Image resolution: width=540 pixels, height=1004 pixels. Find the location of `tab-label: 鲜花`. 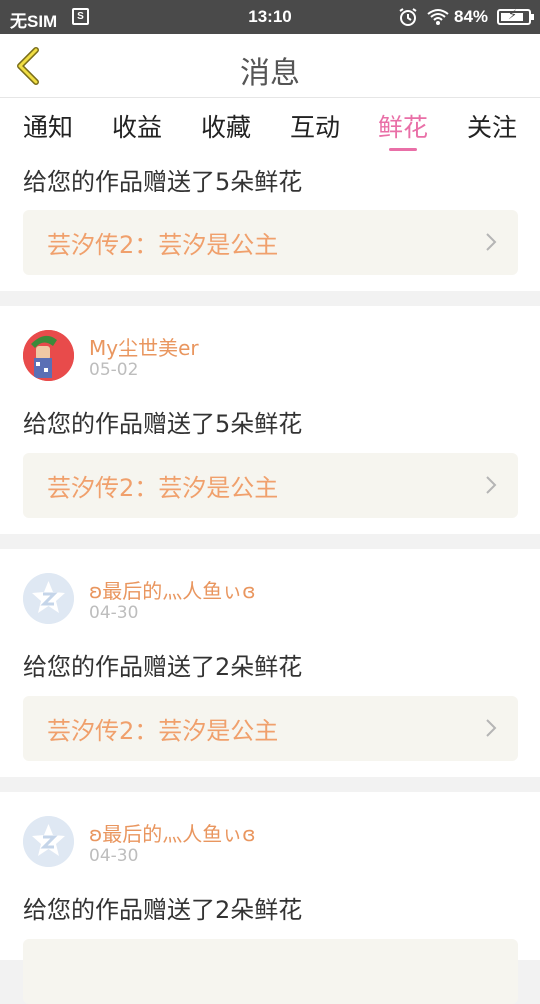

tab-label: 鲜花 is located at coordinates (402, 127).